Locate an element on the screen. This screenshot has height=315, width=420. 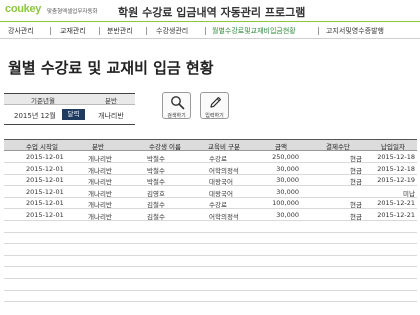
col-header-paid-date: 납입일자 is located at coordinates (393, 147).